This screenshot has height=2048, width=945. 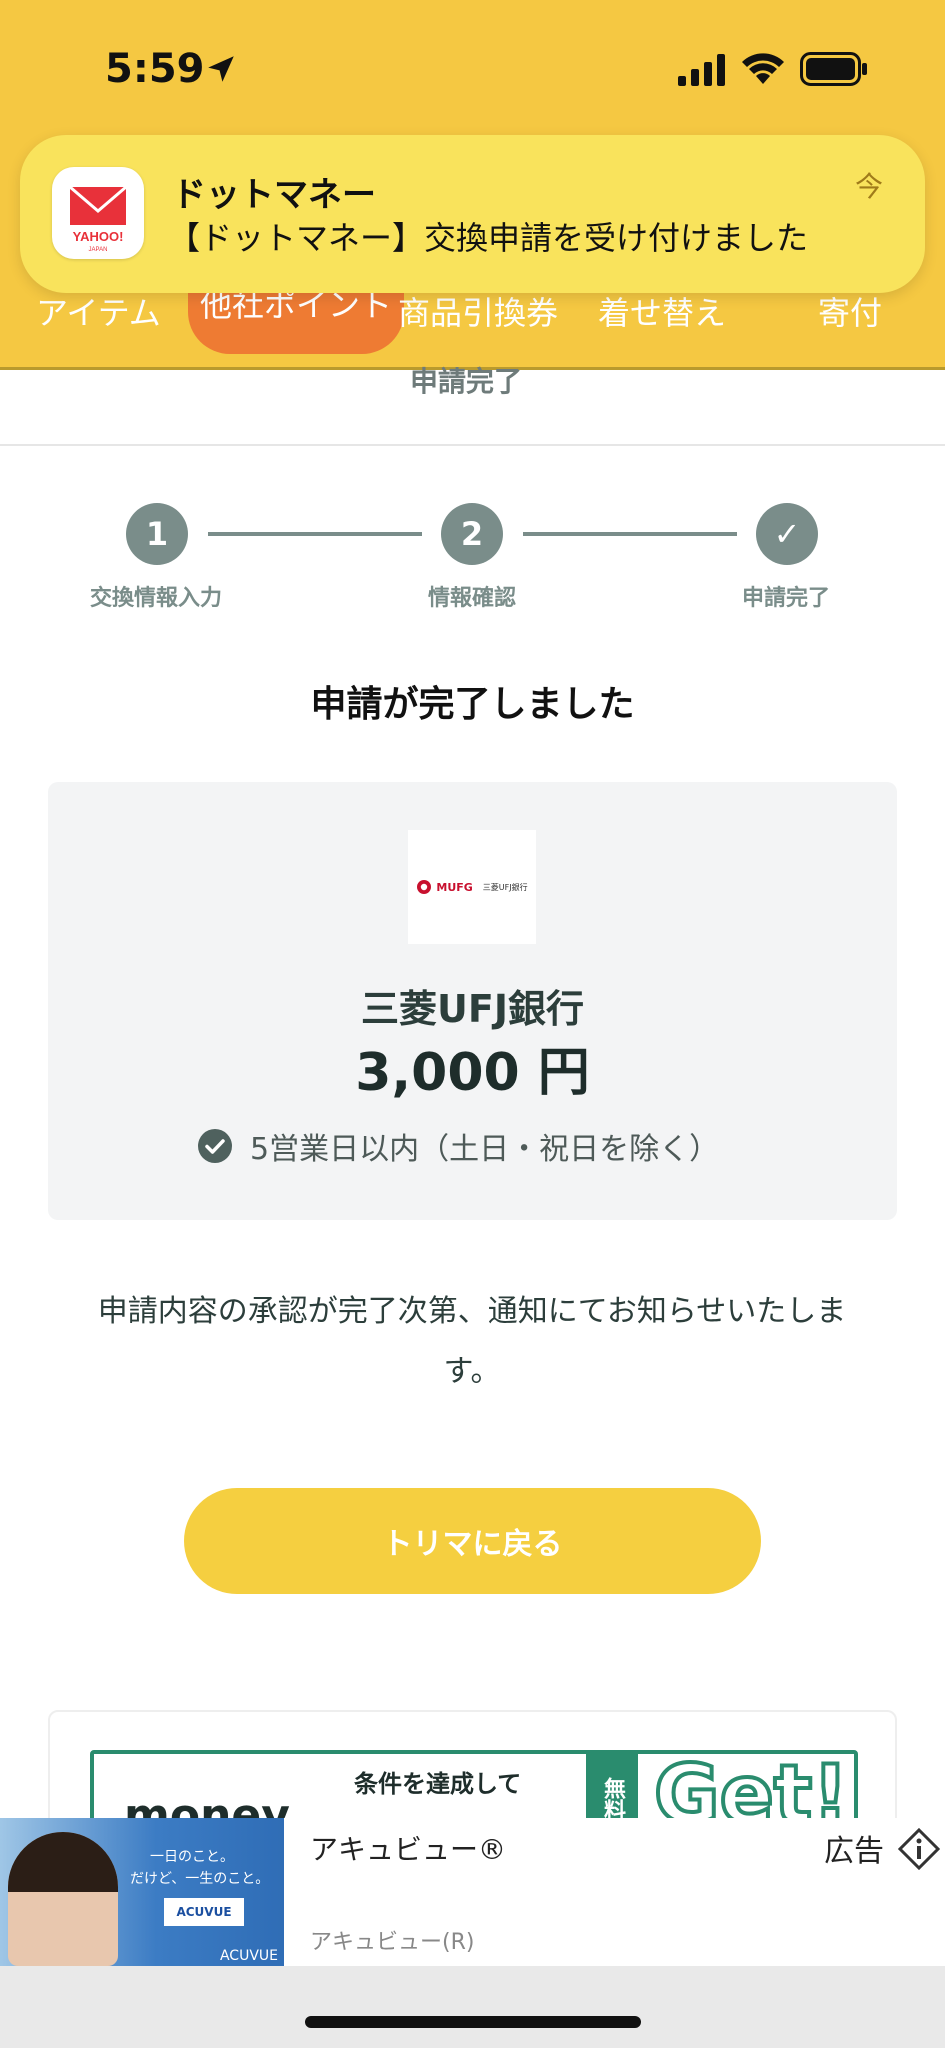 What do you see at coordinates (204, 1912) in the screenshot?
I see `ad-product-box: ACUVUE` at bounding box center [204, 1912].